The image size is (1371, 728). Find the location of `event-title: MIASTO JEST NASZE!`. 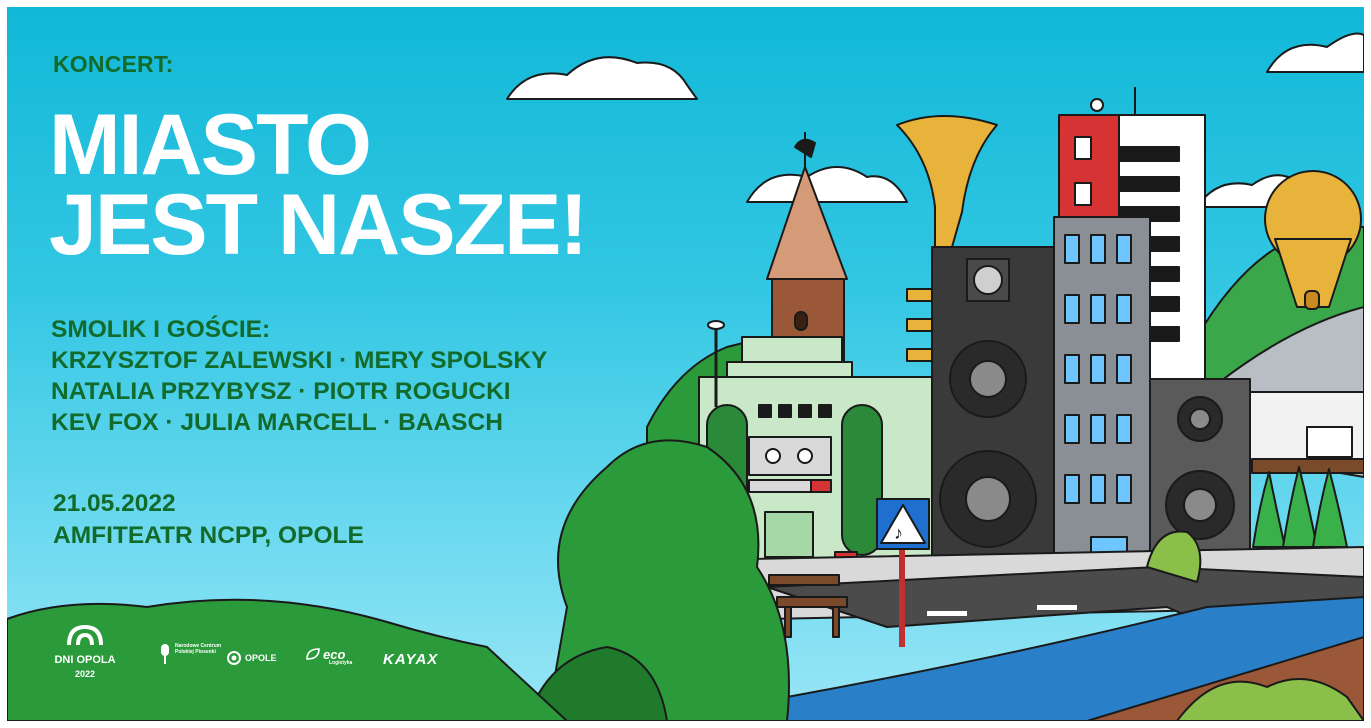

event-title: MIASTO JEST NASZE! is located at coordinates (318, 185).